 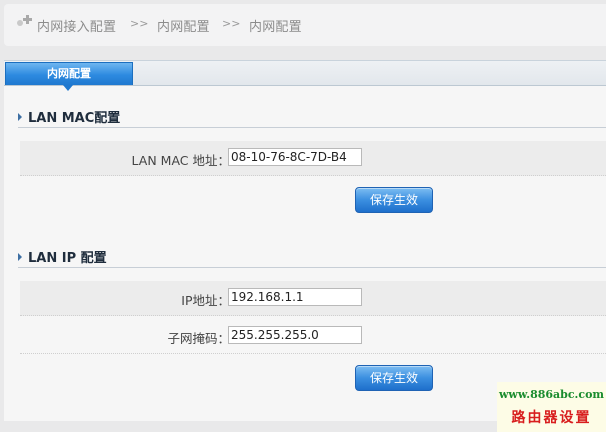 I want to click on subnet-mask-row: 子网掩码：, so click(x=313, y=336).